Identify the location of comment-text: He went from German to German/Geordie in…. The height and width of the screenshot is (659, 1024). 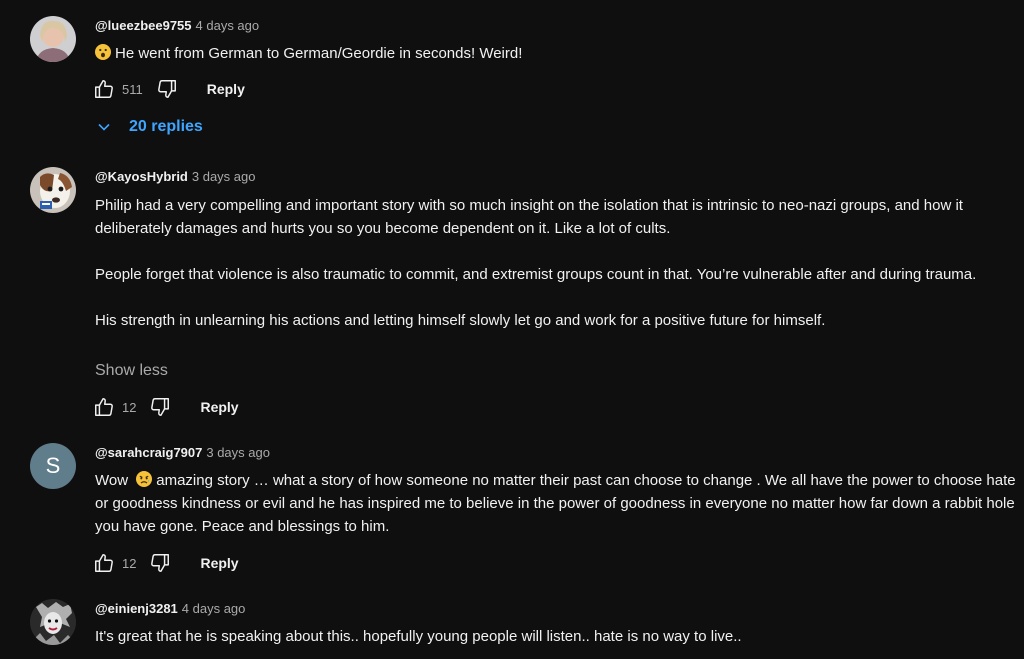
(557, 53).